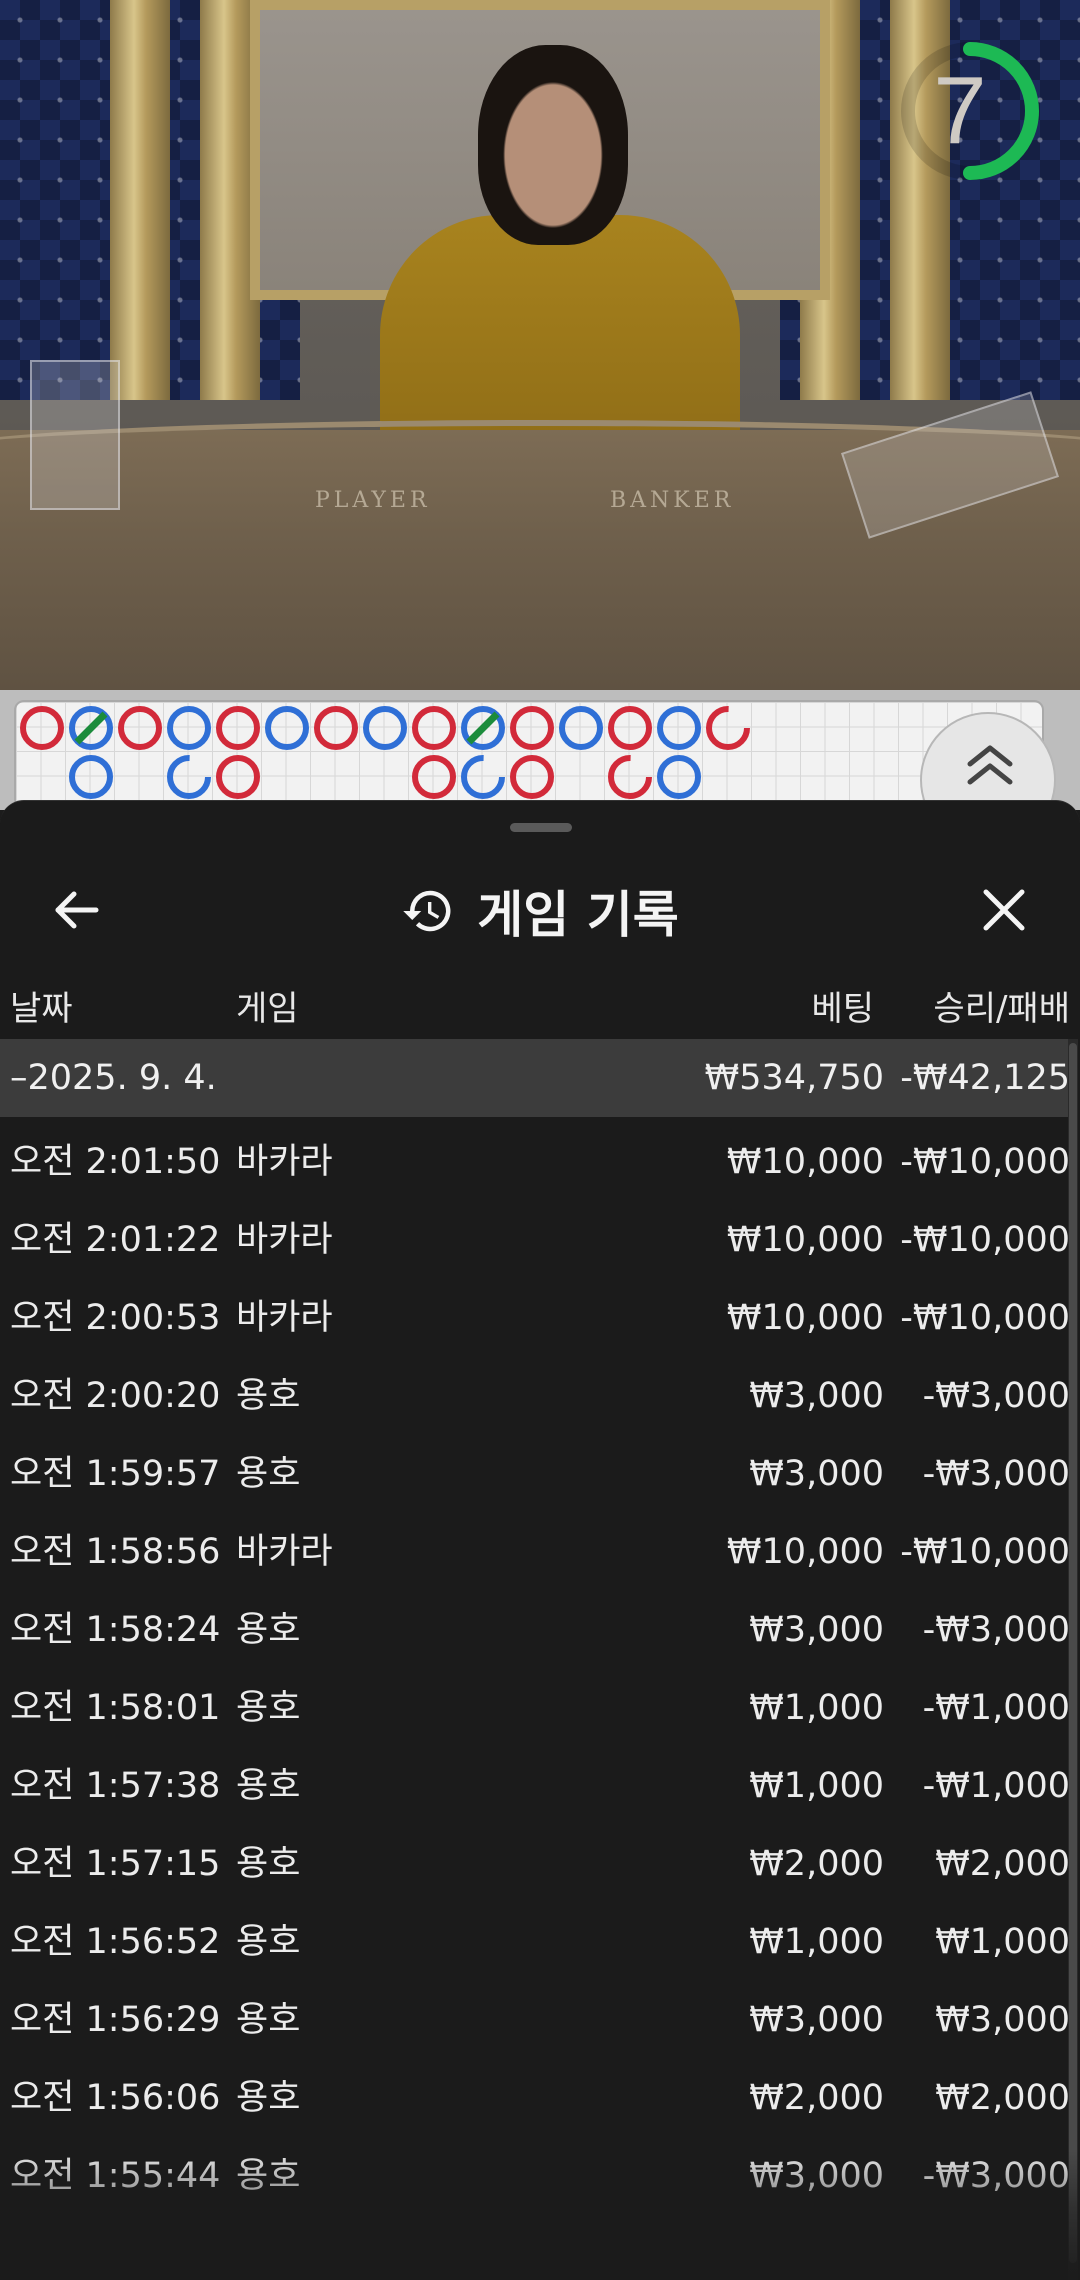 This screenshot has width=1080, height=2280. I want to click on card-shoe, so click(75, 435).